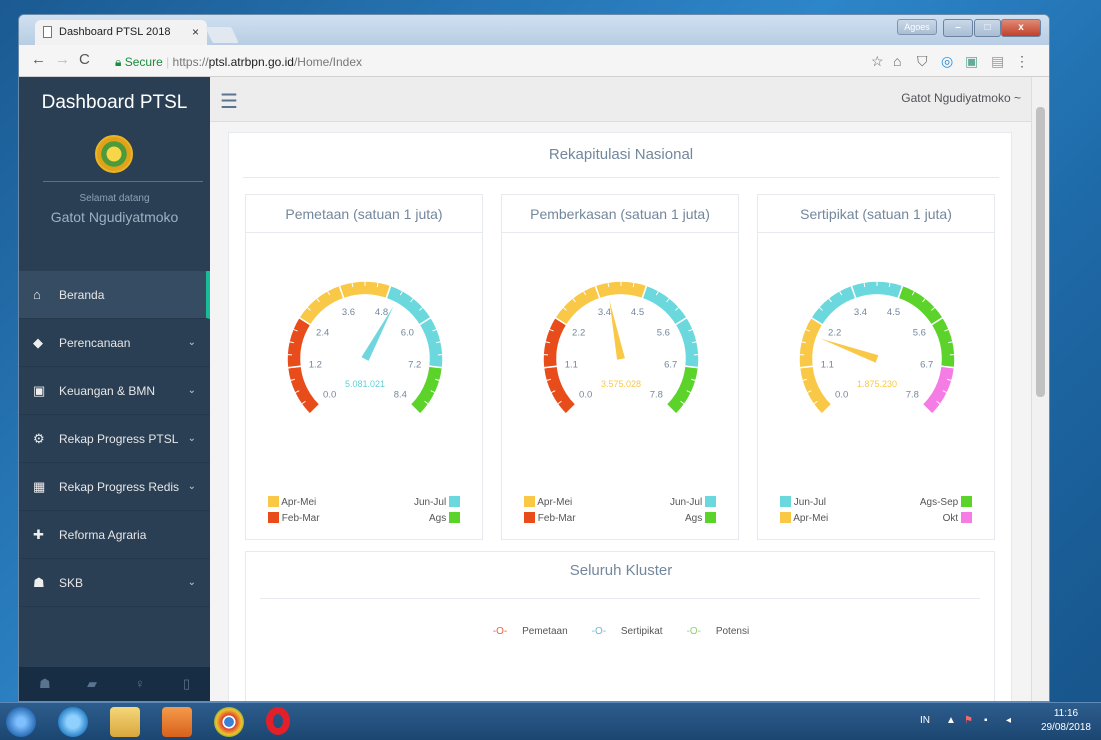 This screenshot has width=1101, height=740. I want to click on start-button, so click(21, 722).